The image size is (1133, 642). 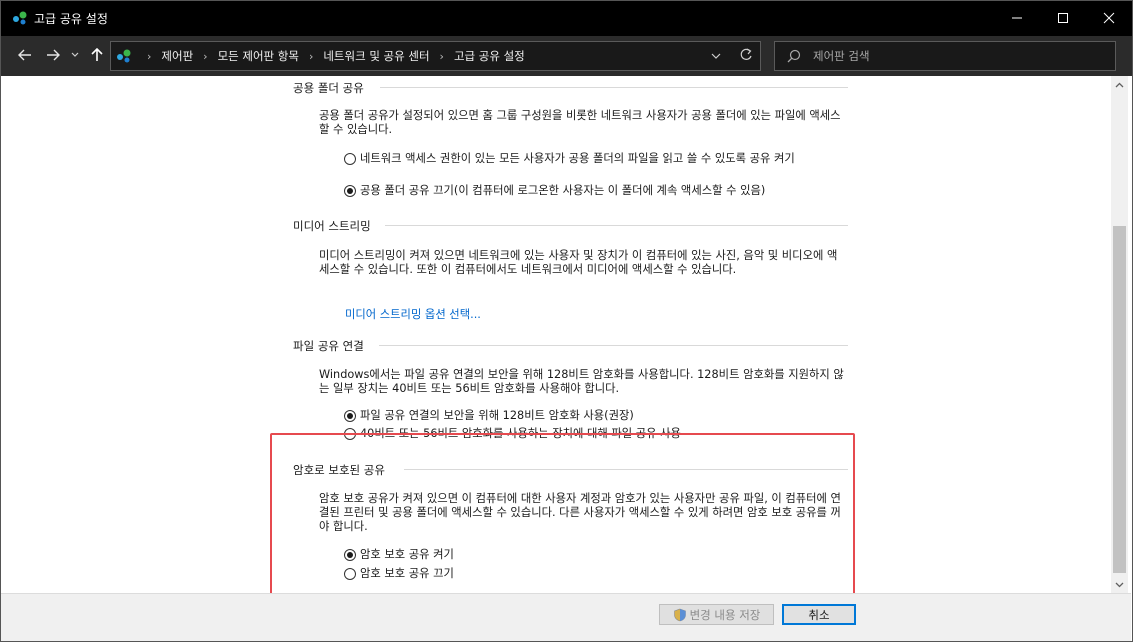 I want to click on shield-icon, so click(x=679, y=614).